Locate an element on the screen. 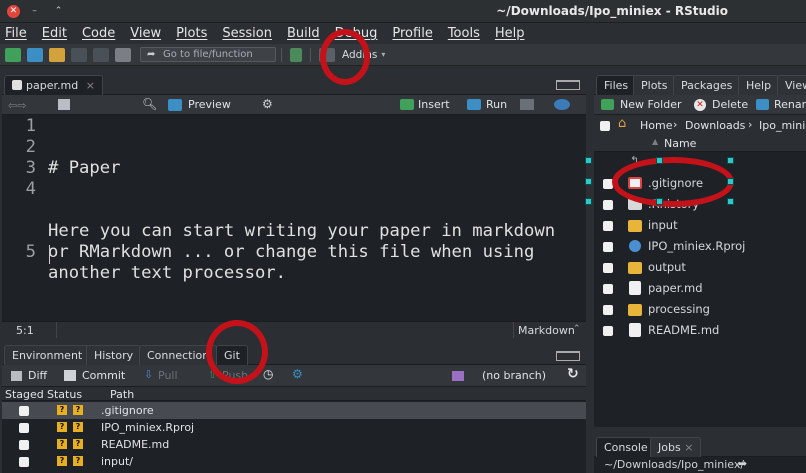 This screenshot has height=473, width=806. diff-button: Diff is located at coordinates (37, 375).